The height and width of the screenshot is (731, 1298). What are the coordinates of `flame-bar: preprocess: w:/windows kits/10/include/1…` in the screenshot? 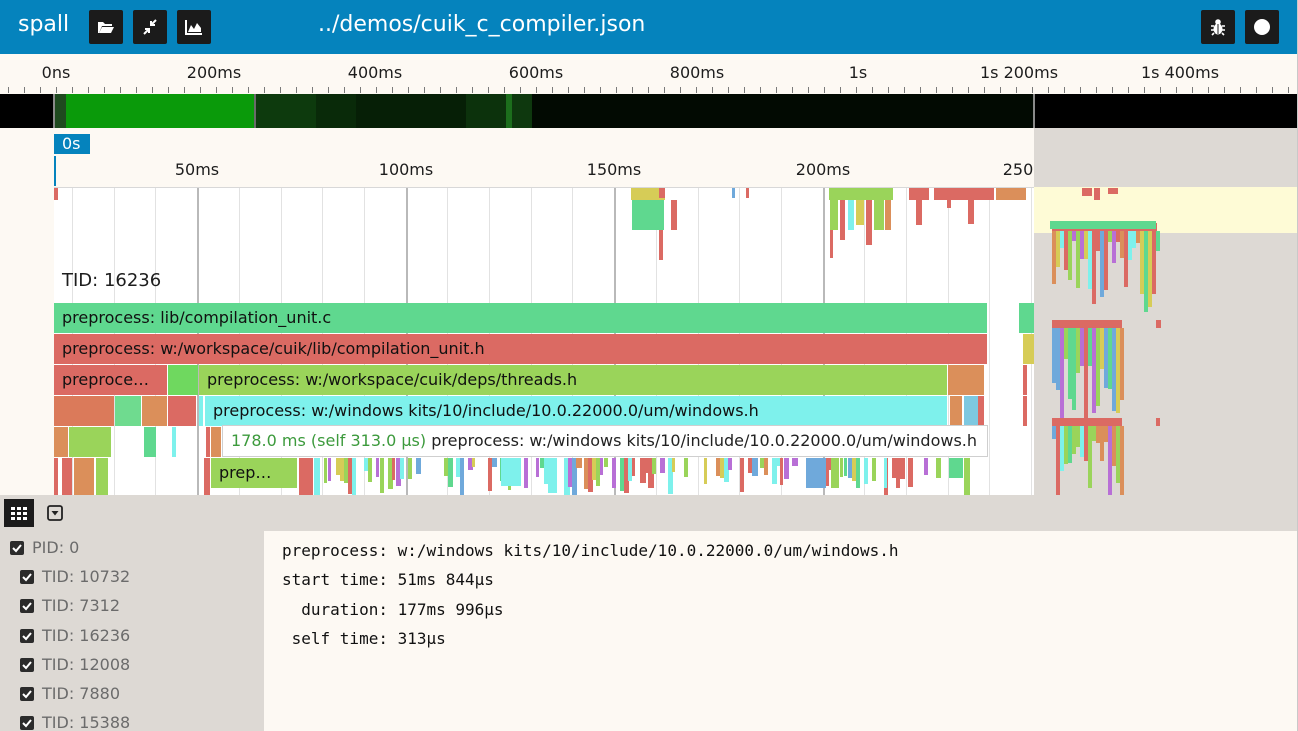 It's located at (576, 411).